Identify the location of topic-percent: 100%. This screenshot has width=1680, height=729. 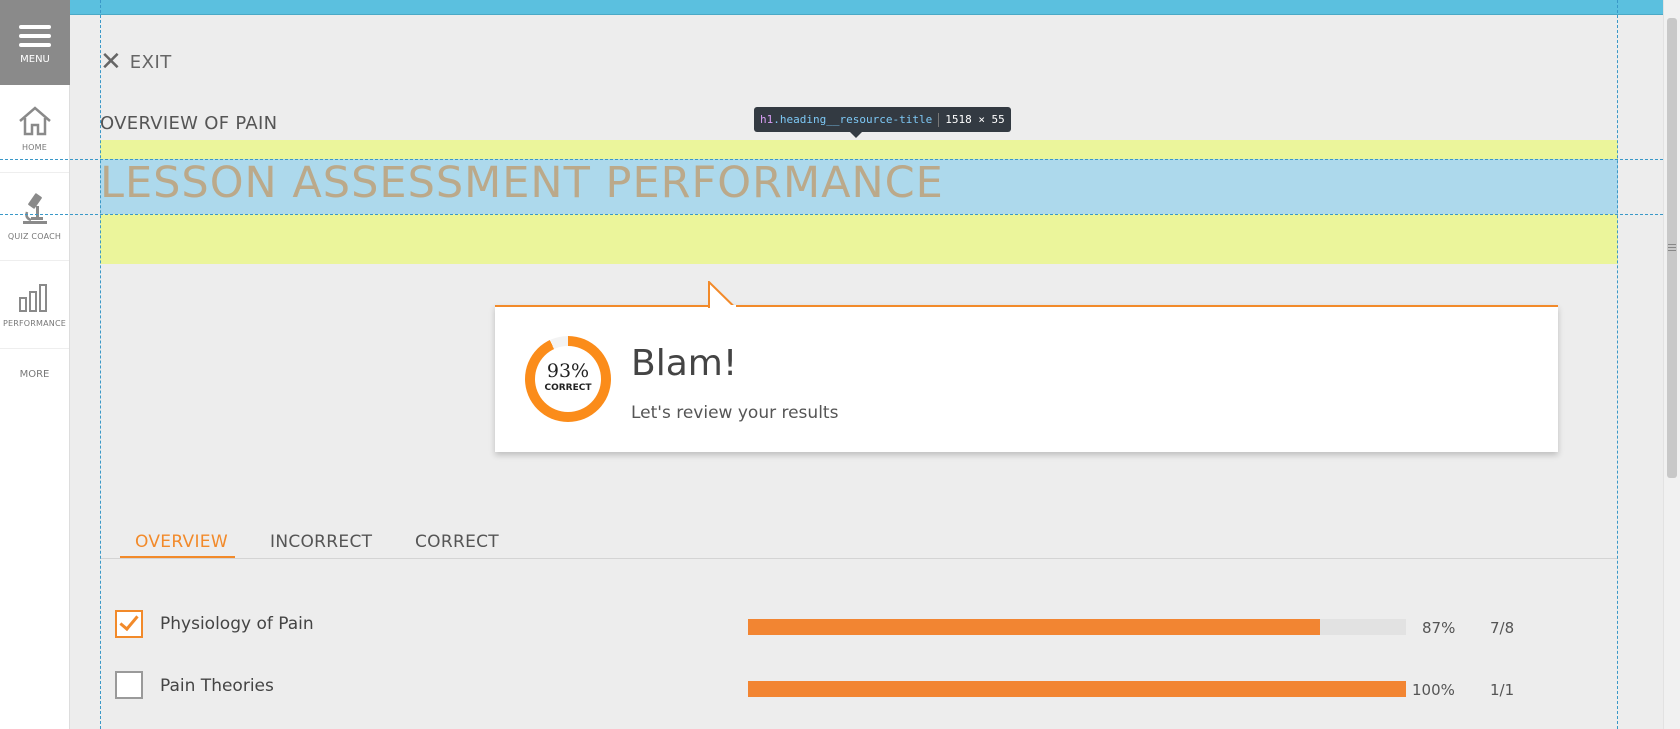
(1433, 690).